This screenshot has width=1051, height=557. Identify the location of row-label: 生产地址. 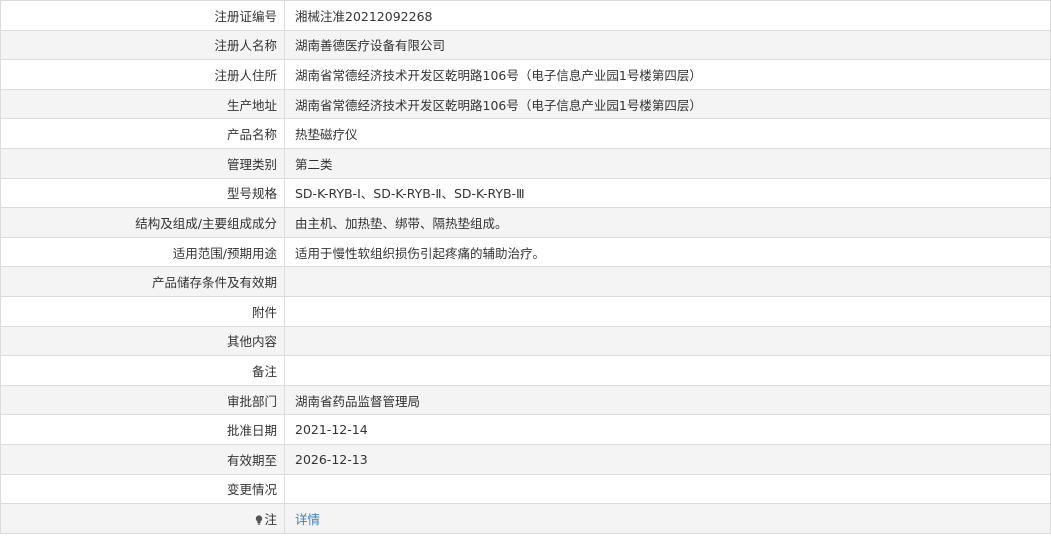
(142, 104).